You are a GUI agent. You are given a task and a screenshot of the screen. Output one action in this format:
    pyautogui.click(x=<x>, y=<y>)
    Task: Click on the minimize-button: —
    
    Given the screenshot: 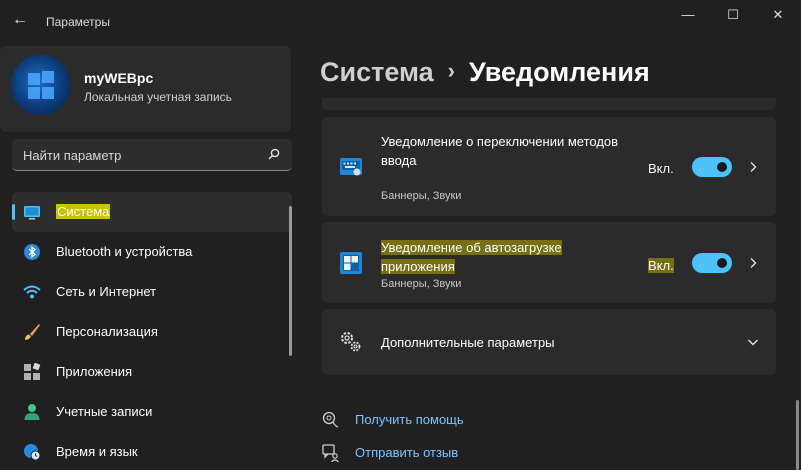 What is the action you would take?
    pyautogui.click(x=688, y=15)
    